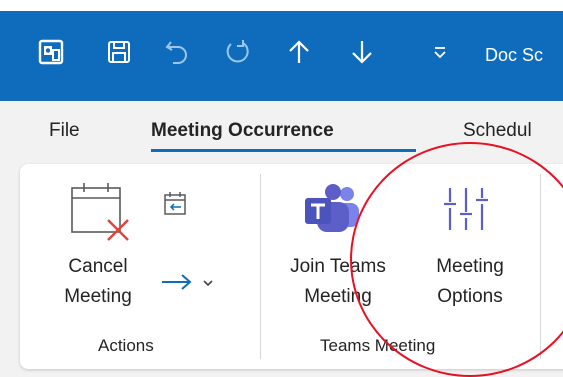 The image size is (563, 377). I want to click on tab-scheduling: Schedul, so click(497, 131).